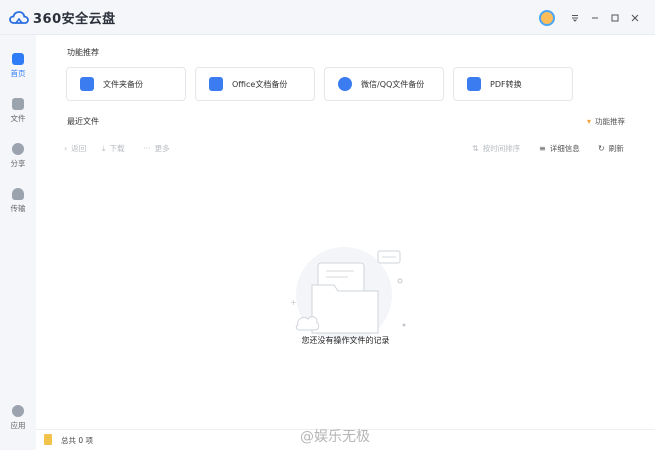  What do you see at coordinates (547, 18) in the screenshot?
I see `avatar-icon` at bounding box center [547, 18].